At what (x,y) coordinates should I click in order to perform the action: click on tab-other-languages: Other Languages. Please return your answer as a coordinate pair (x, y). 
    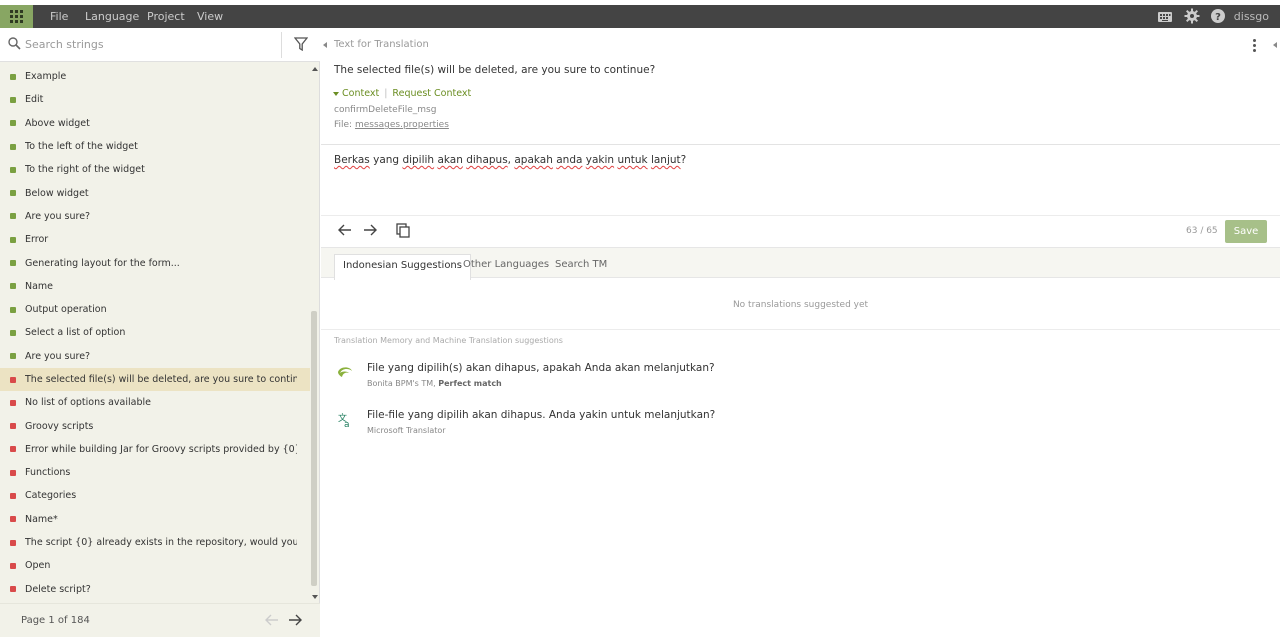
    Looking at the image, I should click on (506, 267).